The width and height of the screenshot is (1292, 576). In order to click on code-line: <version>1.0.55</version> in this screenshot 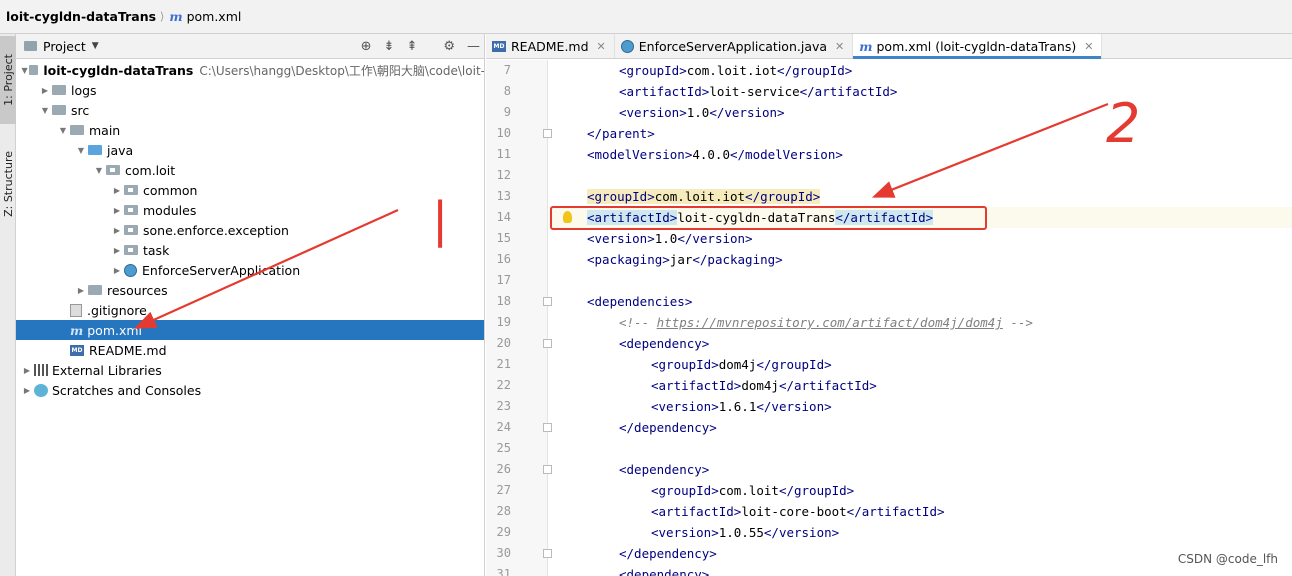, I will do `click(920, 532)`.